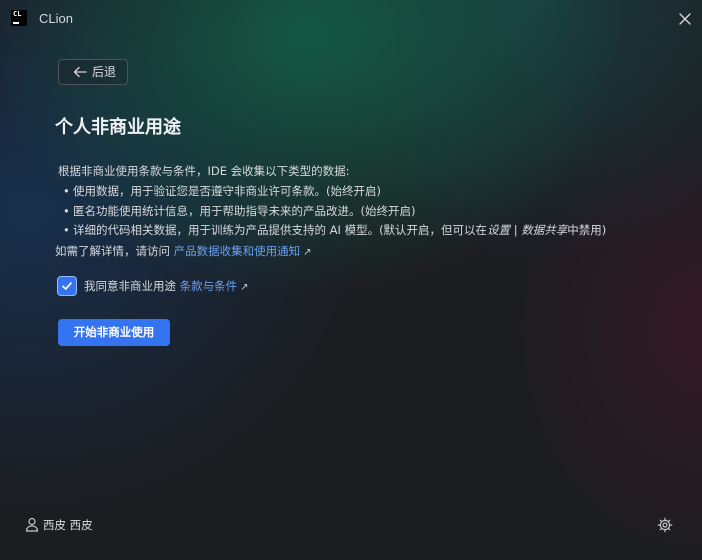  I want to click on start-noncommercial-button: 开始非商业使用, so click(114, 332).